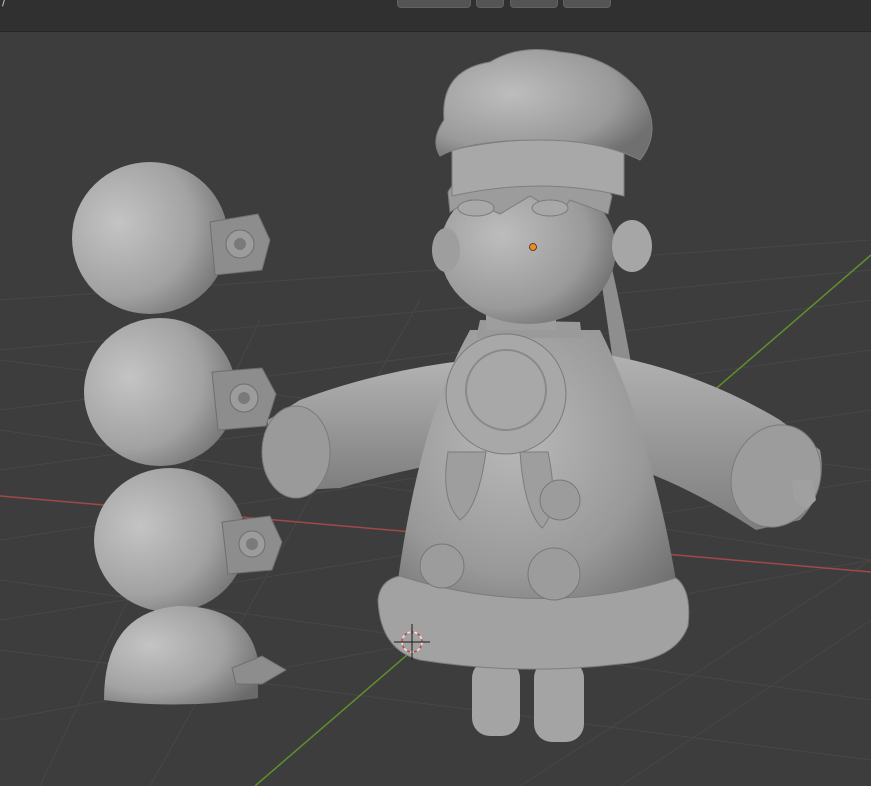  What do you see at coordinates (587, 4) in the screenshot?
I see `proportional-editing-button` at bounding box center [587, 4].